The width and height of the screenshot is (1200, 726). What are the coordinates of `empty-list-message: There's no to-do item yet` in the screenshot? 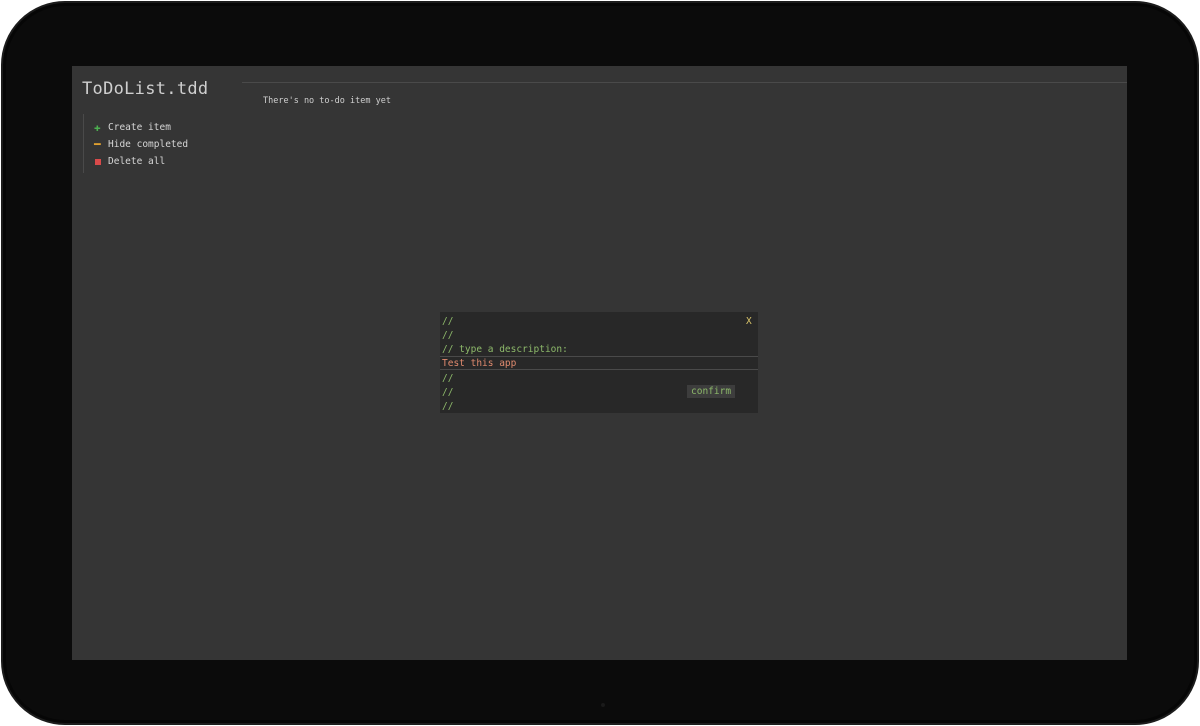 It's located at (327, 101).